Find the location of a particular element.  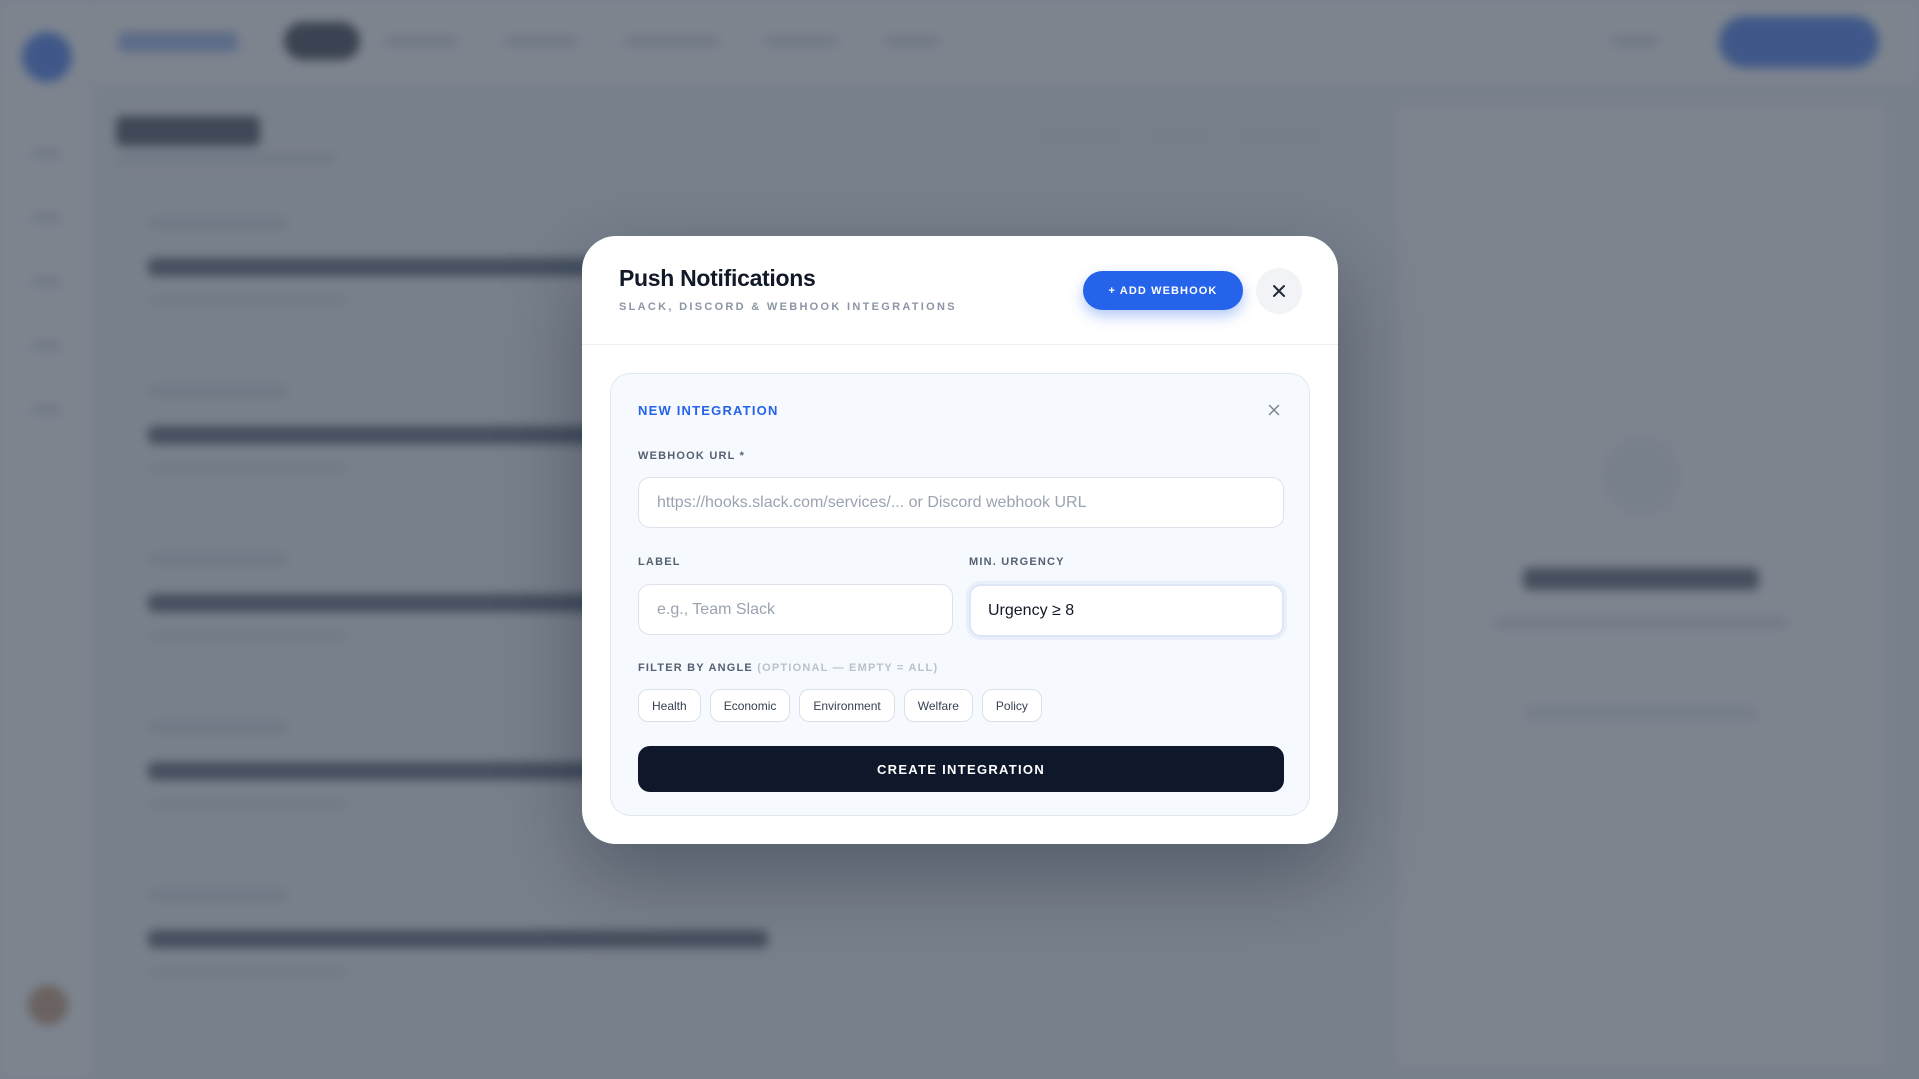

min-urgency-label: MIN. URGENCY is located at coordinates (1017, 562).